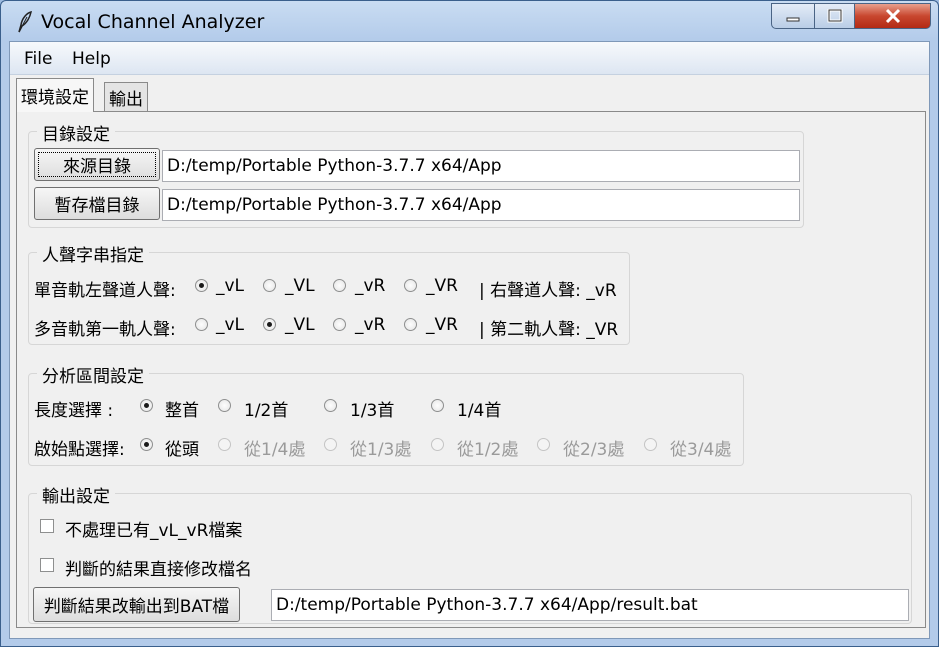 This screenshot has height=647, width=939. Describe the element at coordinates (437, 405) in the screenshot. I see `length-radio-quarter` at that location.